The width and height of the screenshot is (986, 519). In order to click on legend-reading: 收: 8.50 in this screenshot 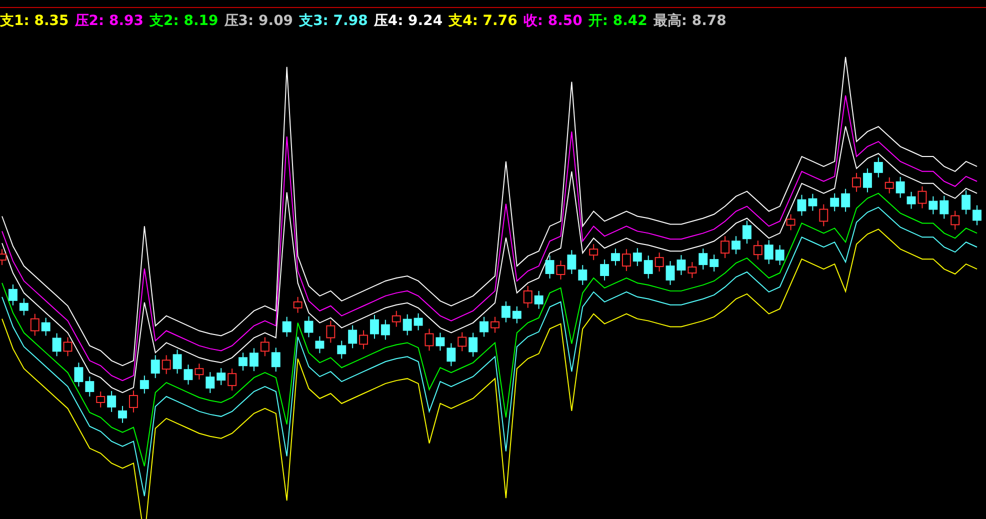, I will do `click(552, 21)`.